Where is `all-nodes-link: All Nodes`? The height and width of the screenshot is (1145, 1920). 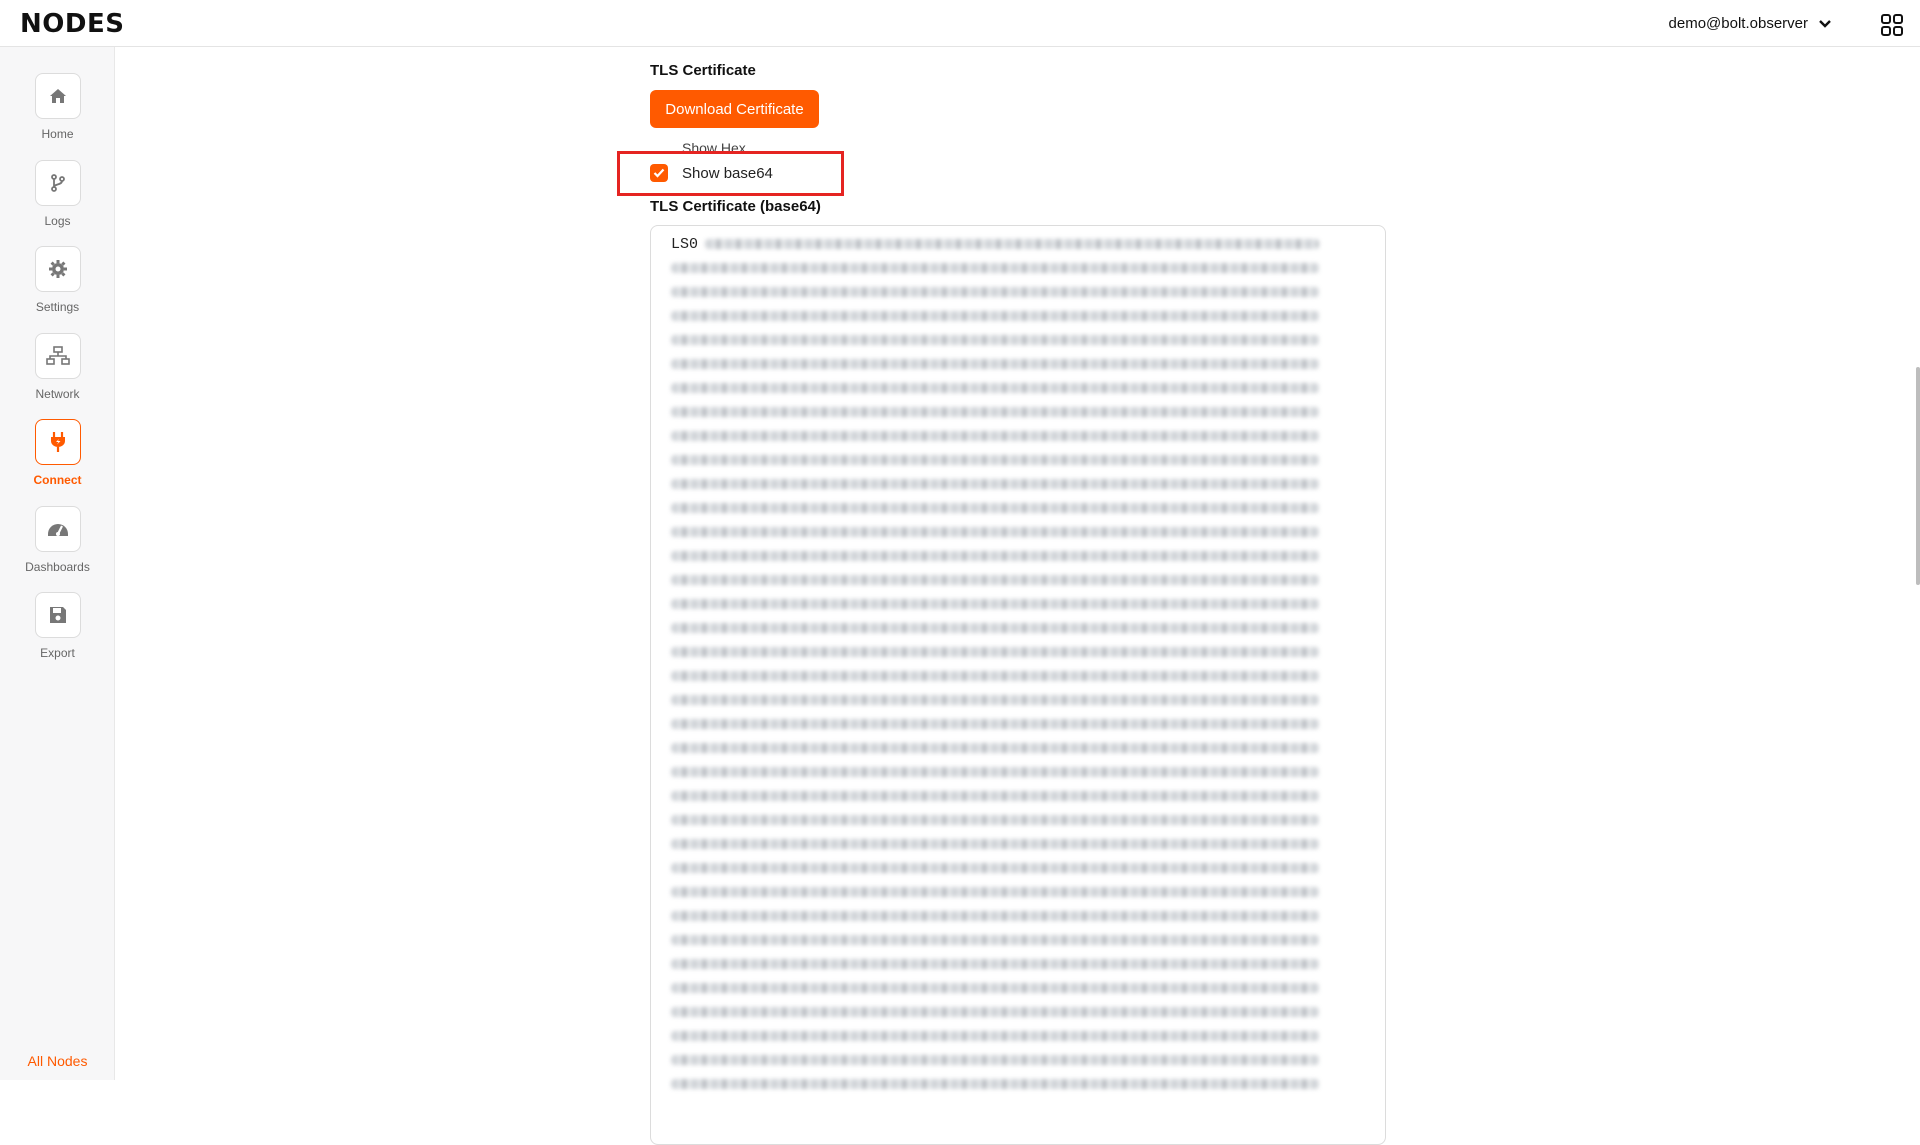
all-nodes-link: All Nodes is located at coordinates (57, 1061).